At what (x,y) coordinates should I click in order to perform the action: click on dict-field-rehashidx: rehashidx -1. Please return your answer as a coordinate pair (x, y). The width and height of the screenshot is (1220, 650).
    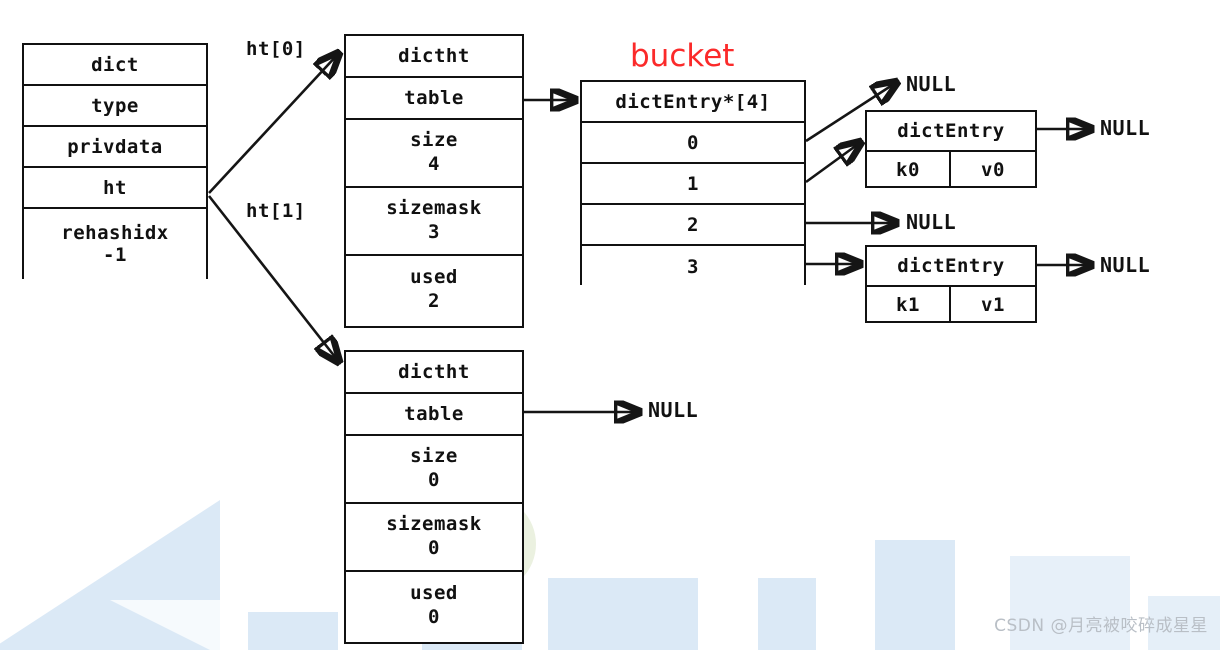
    Looking at the image, I should click on (115, 244).